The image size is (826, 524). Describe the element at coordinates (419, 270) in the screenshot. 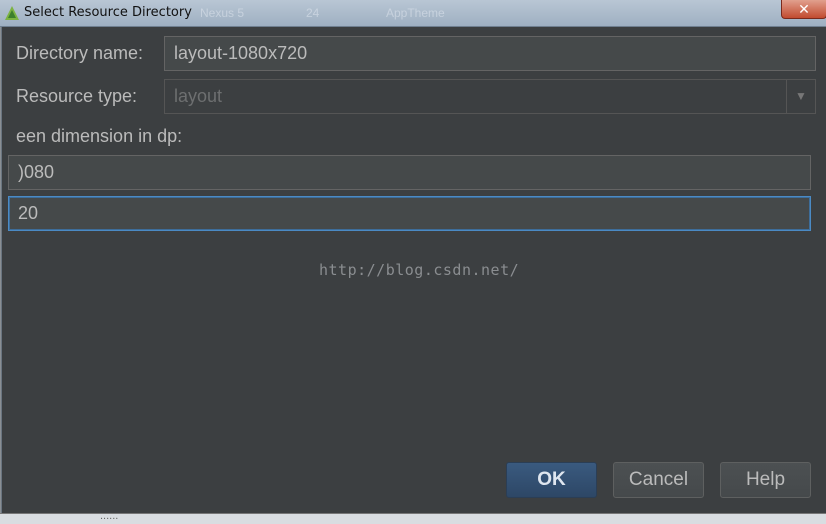

I see `watermark-text: http://blog.csdn.net/` at that location.